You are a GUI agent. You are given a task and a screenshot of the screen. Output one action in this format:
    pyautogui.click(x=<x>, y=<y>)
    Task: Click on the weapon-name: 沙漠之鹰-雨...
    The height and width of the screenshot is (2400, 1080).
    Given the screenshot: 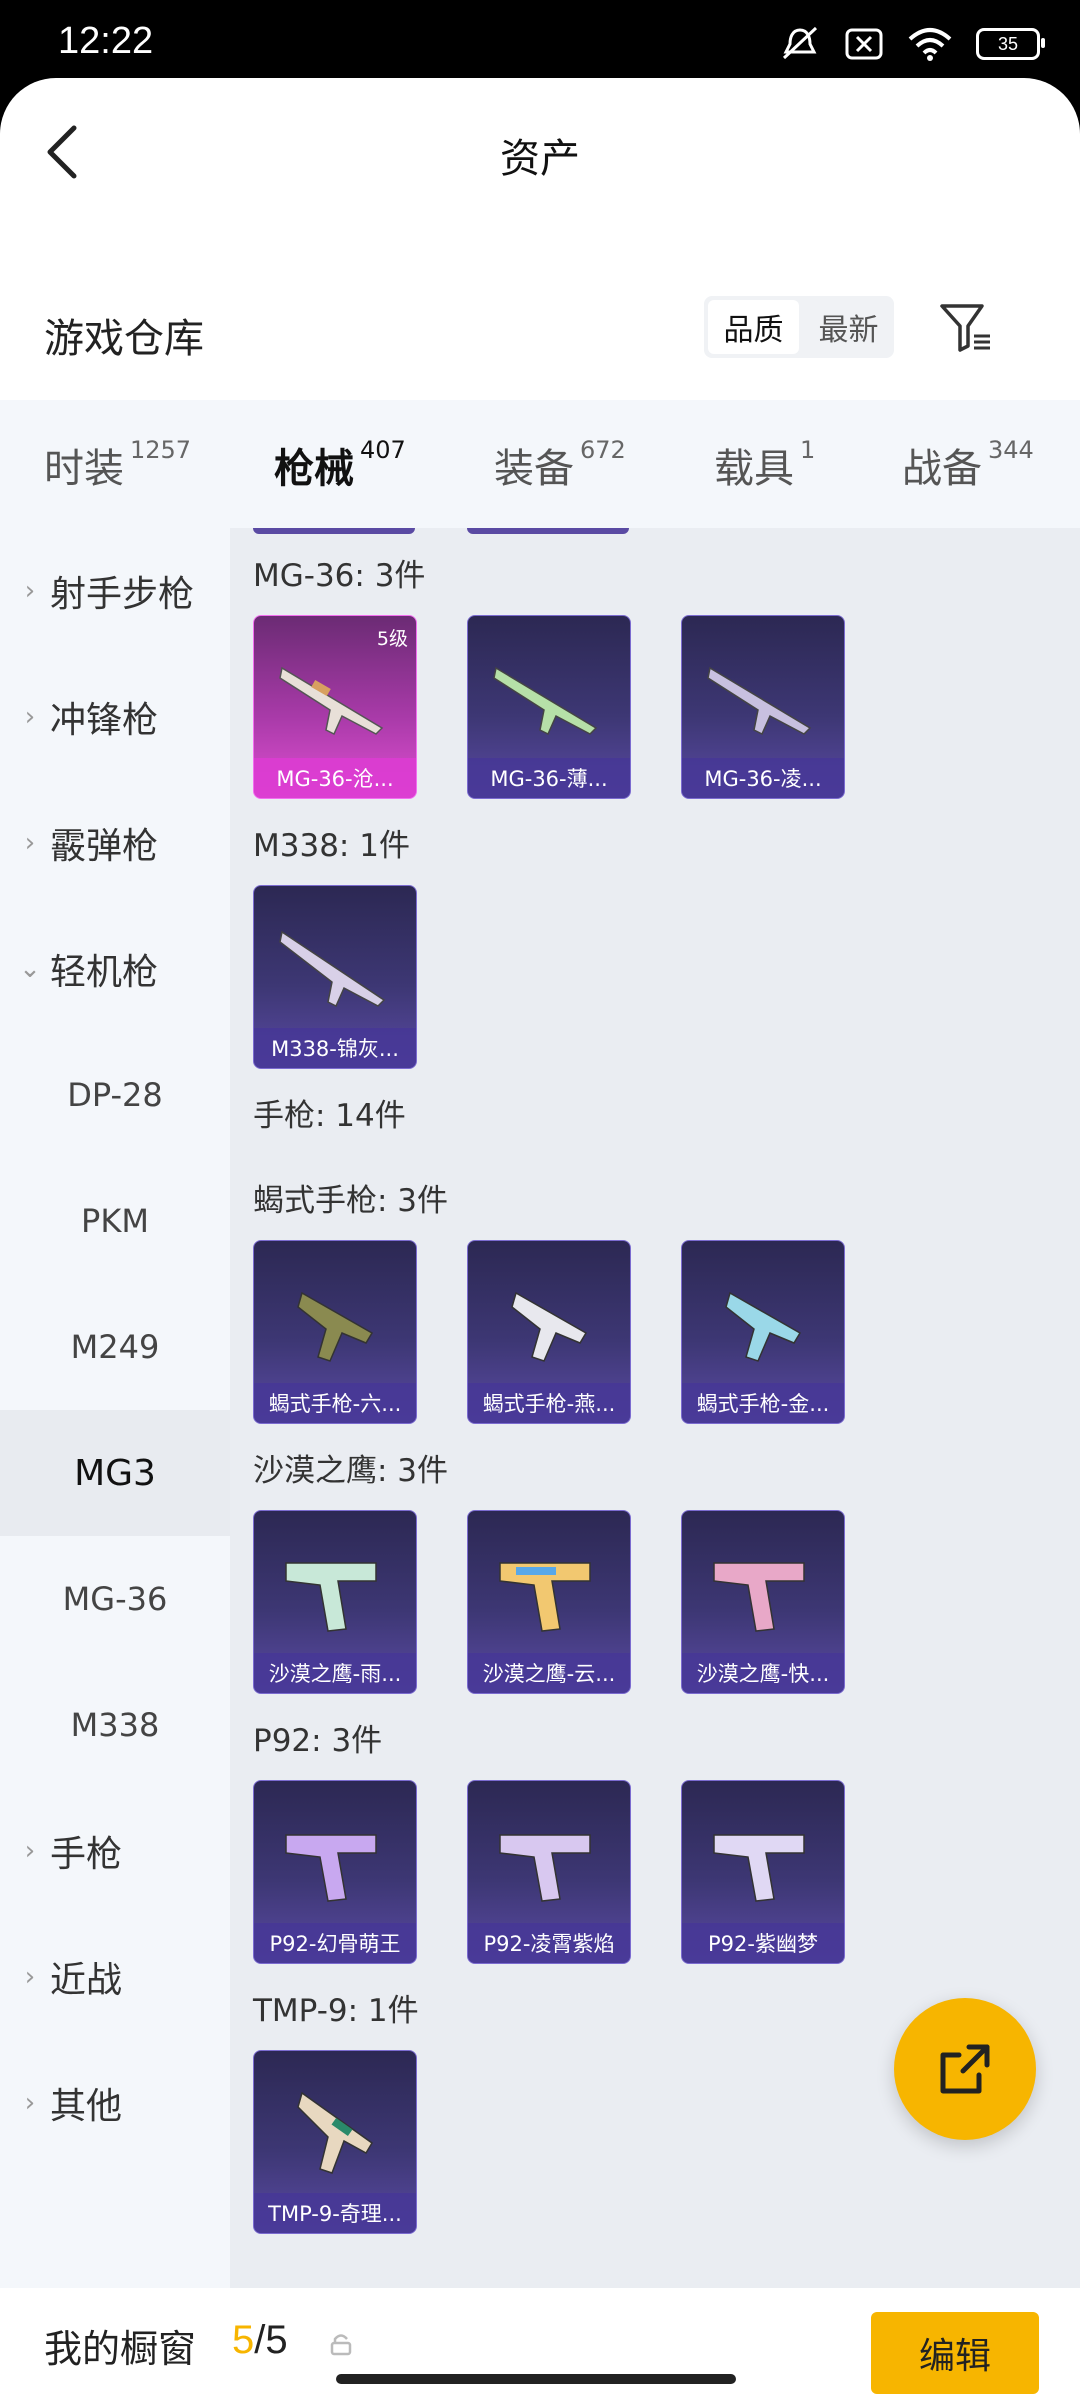 What is the action you would take?
    pyautogui.click(x=335, y=1673)
    